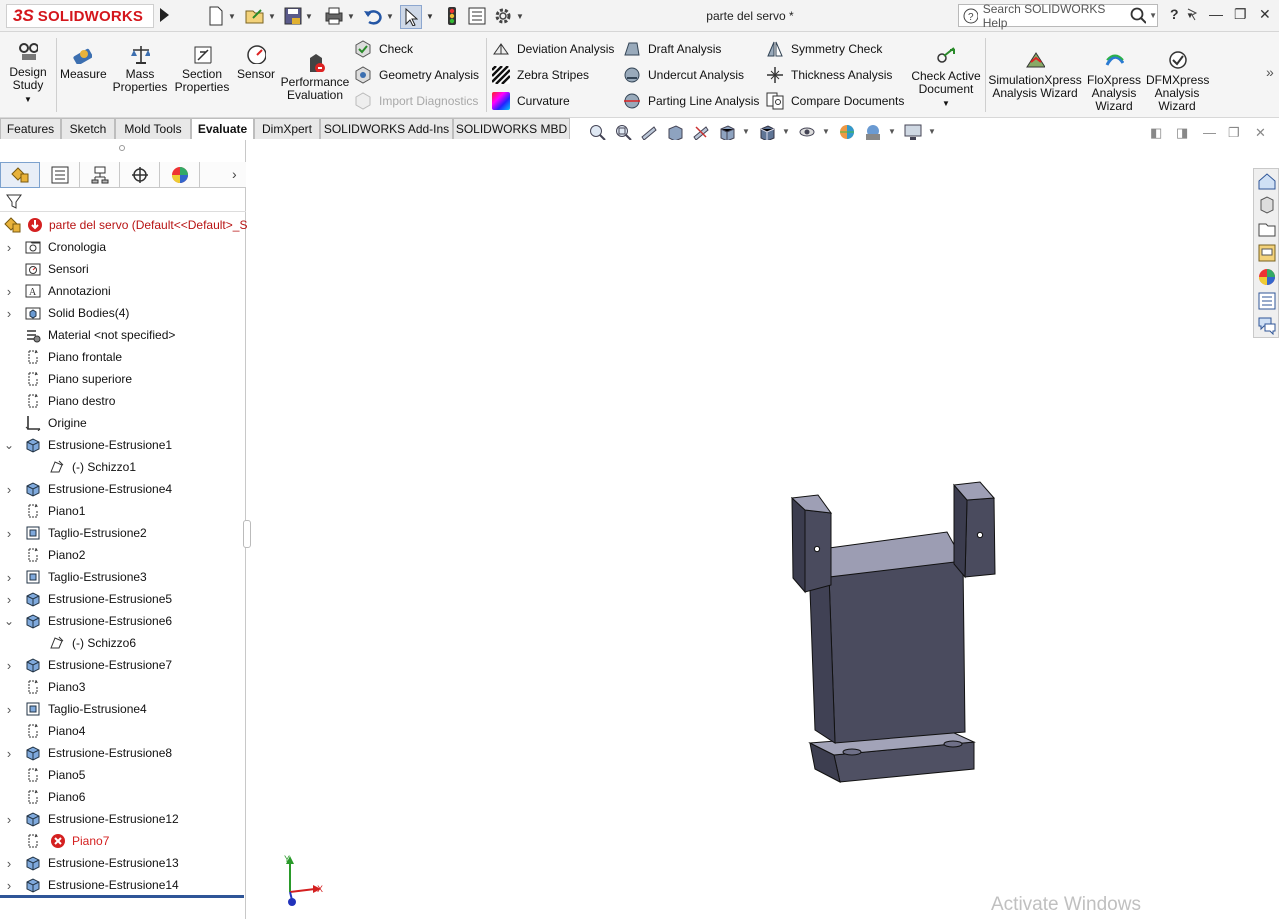 Image resolution: width=1279 pixels, height=919 pixels. What do you see at coordinates (416, 75) in the screenshot?
I see `geometry-analysis-button: Geometry Analysis` at bounding box center [416, 75].